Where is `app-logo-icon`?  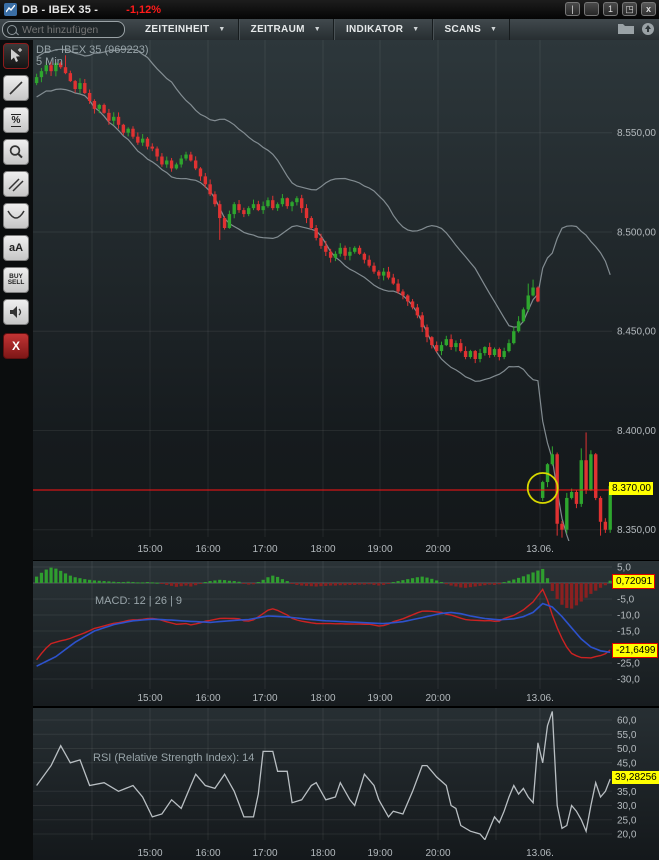 app-logo-icon is located at coordinates (10, 9).